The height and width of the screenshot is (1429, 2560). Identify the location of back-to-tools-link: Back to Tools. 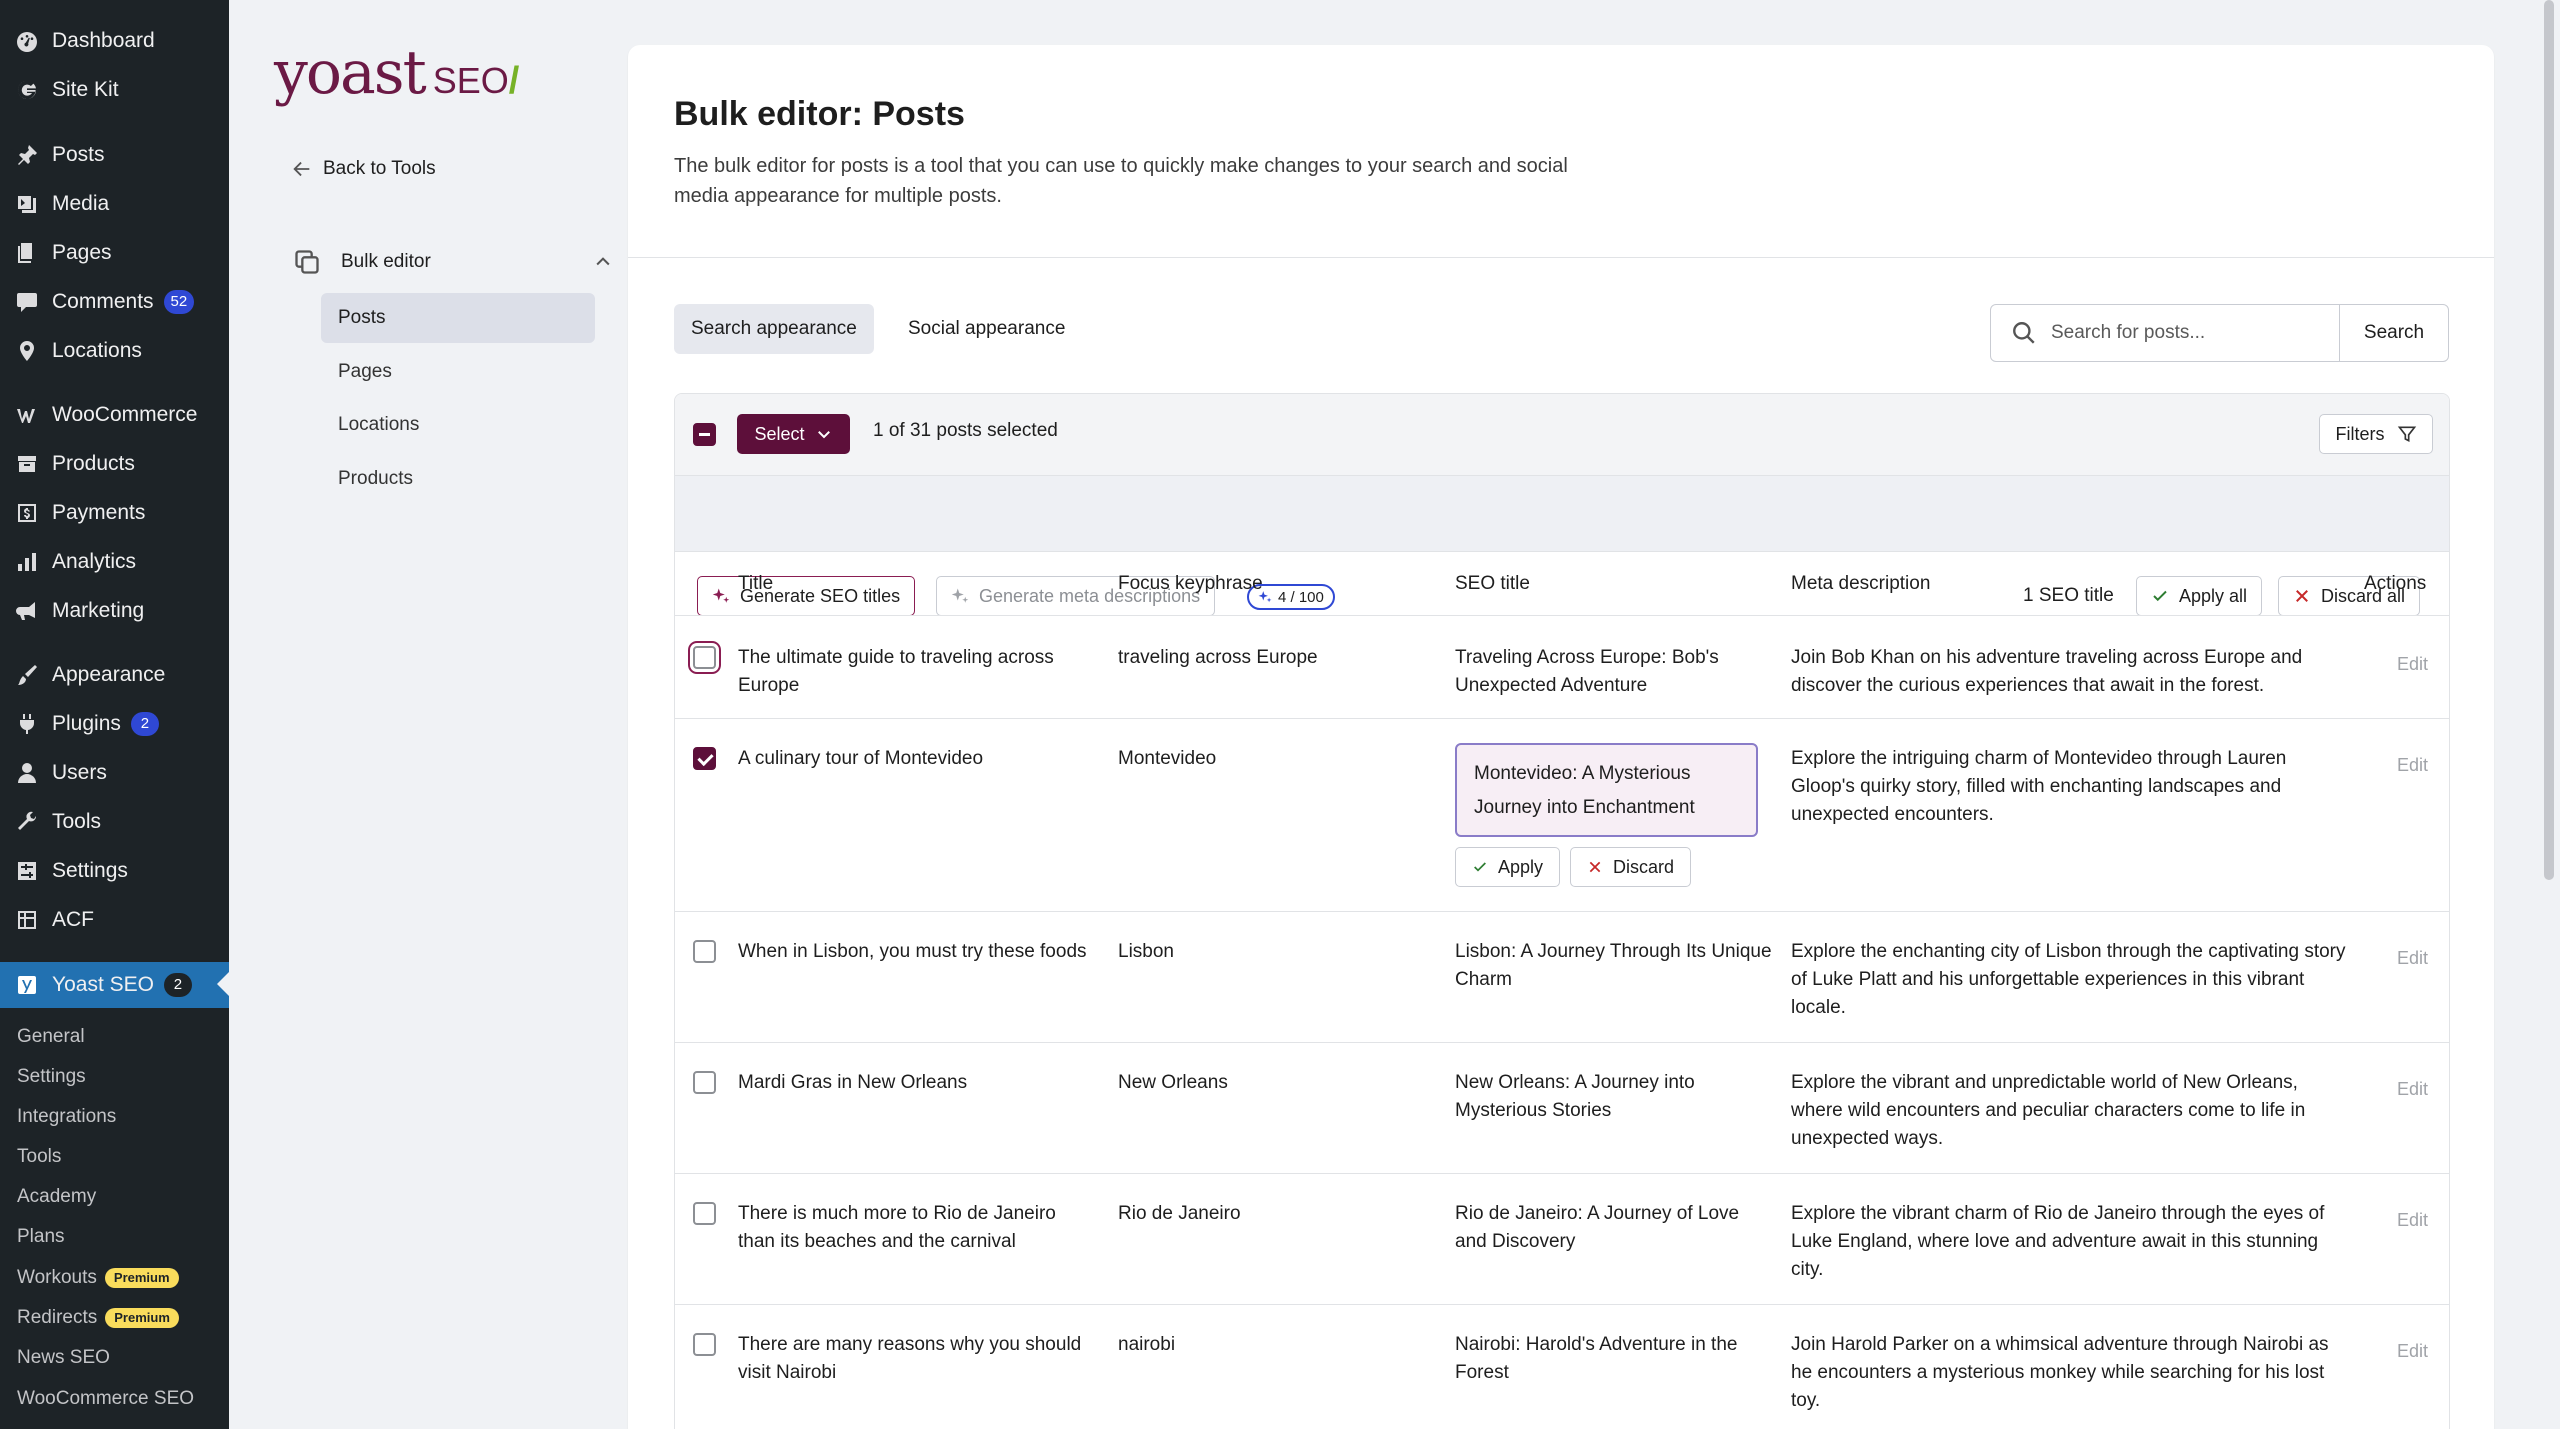
(363, 169).